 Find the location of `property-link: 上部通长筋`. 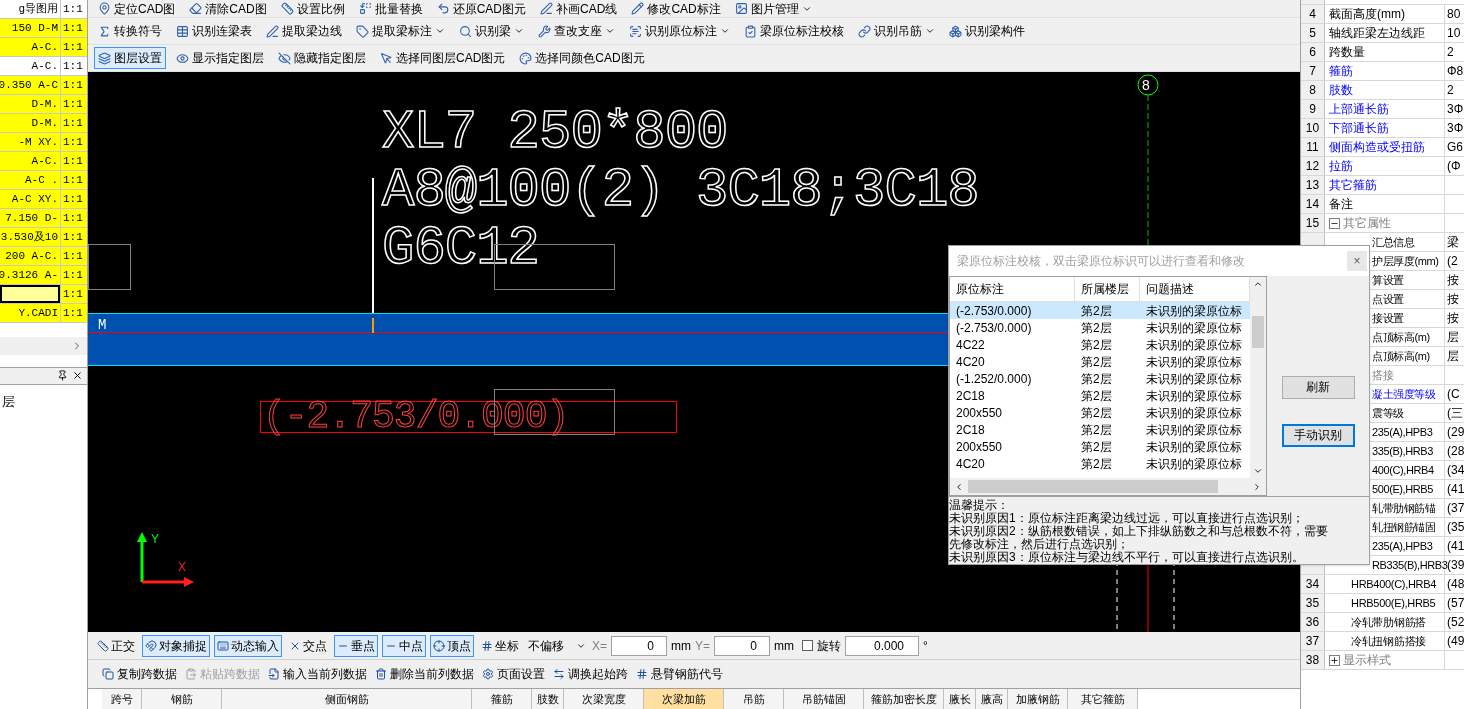

property-link: 上部通长筋 is located at coordinates (1359, 109).